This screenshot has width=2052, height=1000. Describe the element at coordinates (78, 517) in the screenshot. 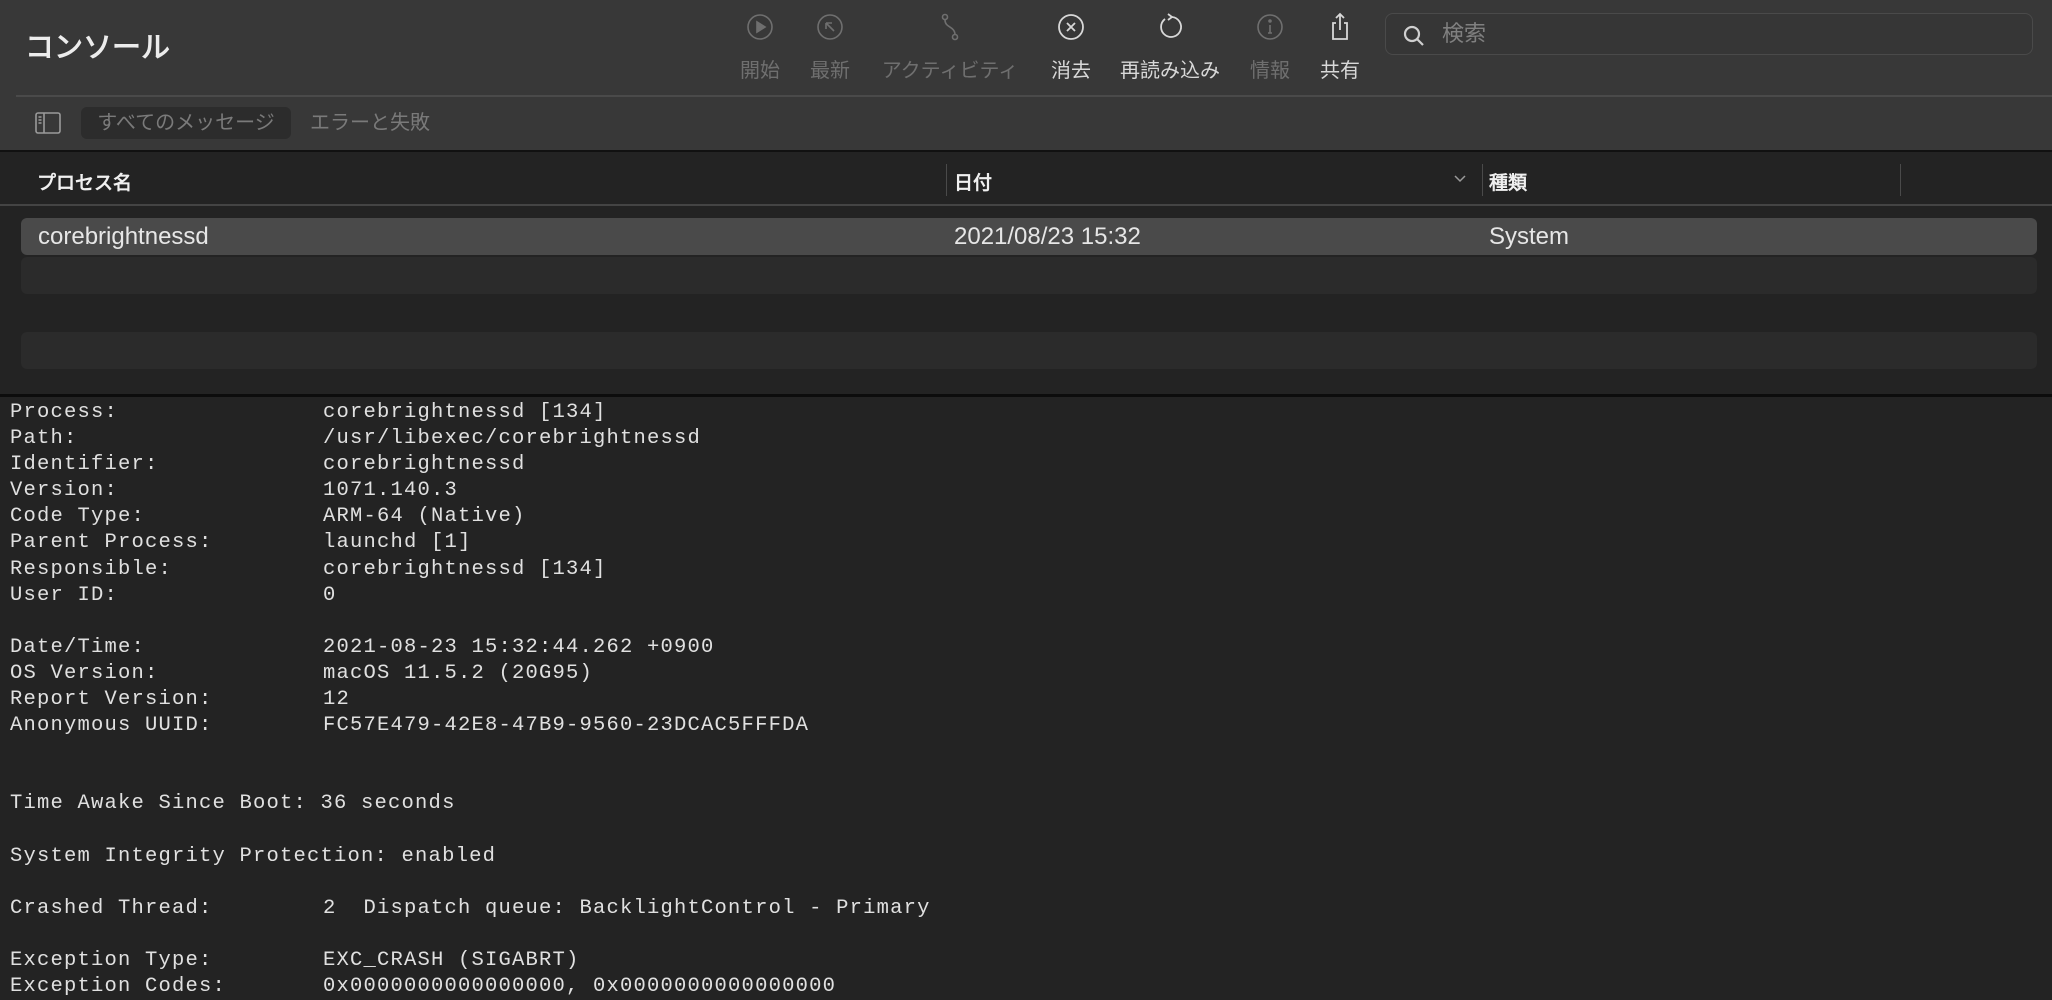

I see `report-key: Code Type:` at that location.